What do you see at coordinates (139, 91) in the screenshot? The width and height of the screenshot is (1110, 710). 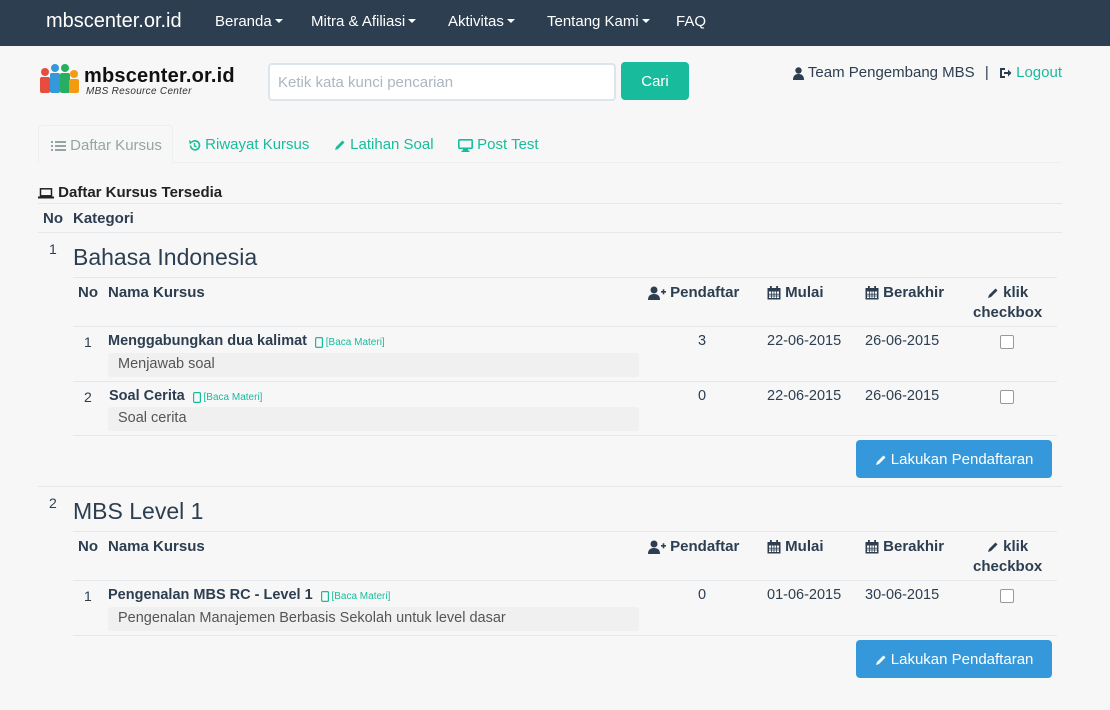 I see `logo-subtitle: MBS Resource Center` at bounding box center [139, 91].